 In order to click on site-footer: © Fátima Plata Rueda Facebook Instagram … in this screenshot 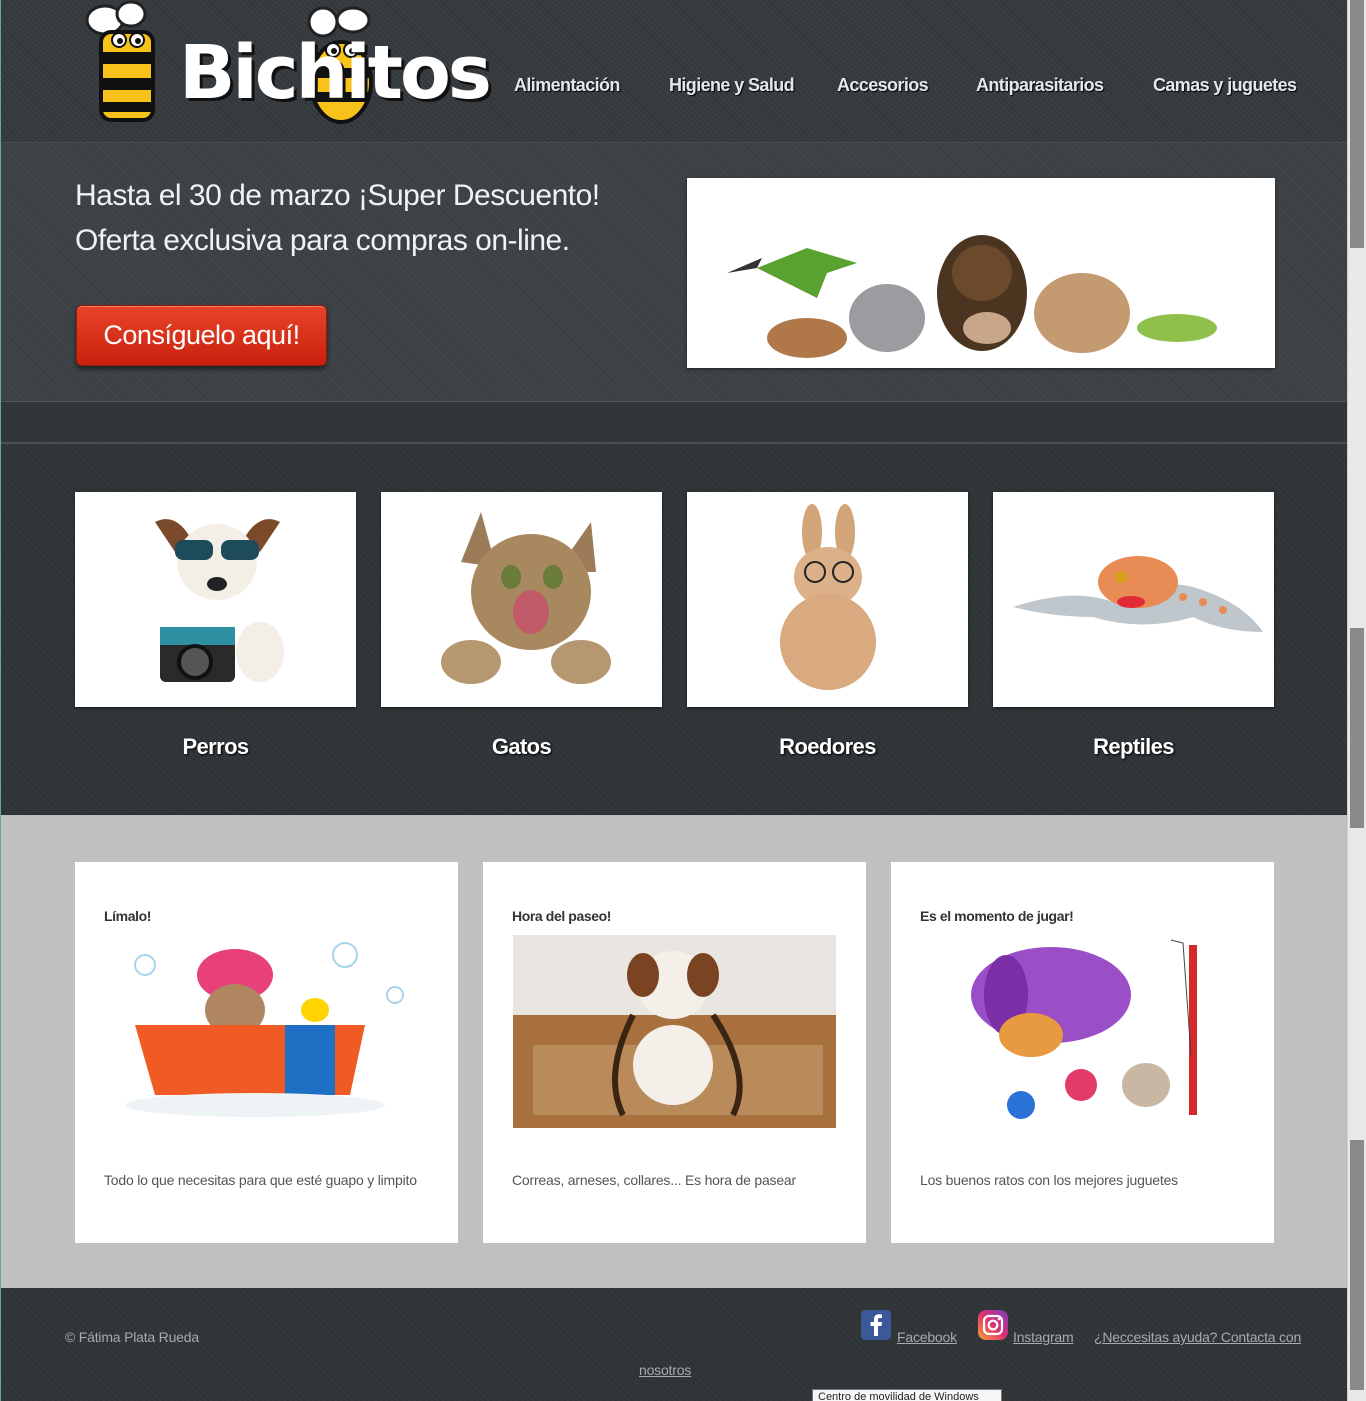, I will do `click(674, 1344)`.